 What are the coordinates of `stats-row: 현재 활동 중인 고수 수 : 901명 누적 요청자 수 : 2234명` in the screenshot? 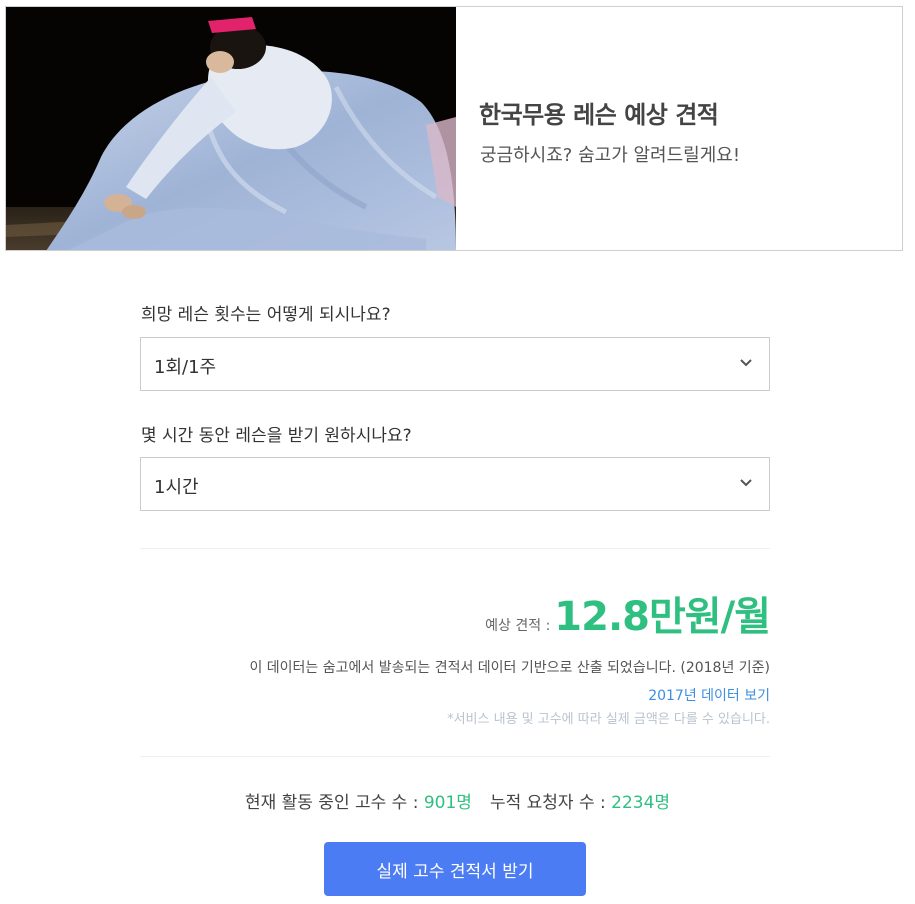 It's located at (457, 800).